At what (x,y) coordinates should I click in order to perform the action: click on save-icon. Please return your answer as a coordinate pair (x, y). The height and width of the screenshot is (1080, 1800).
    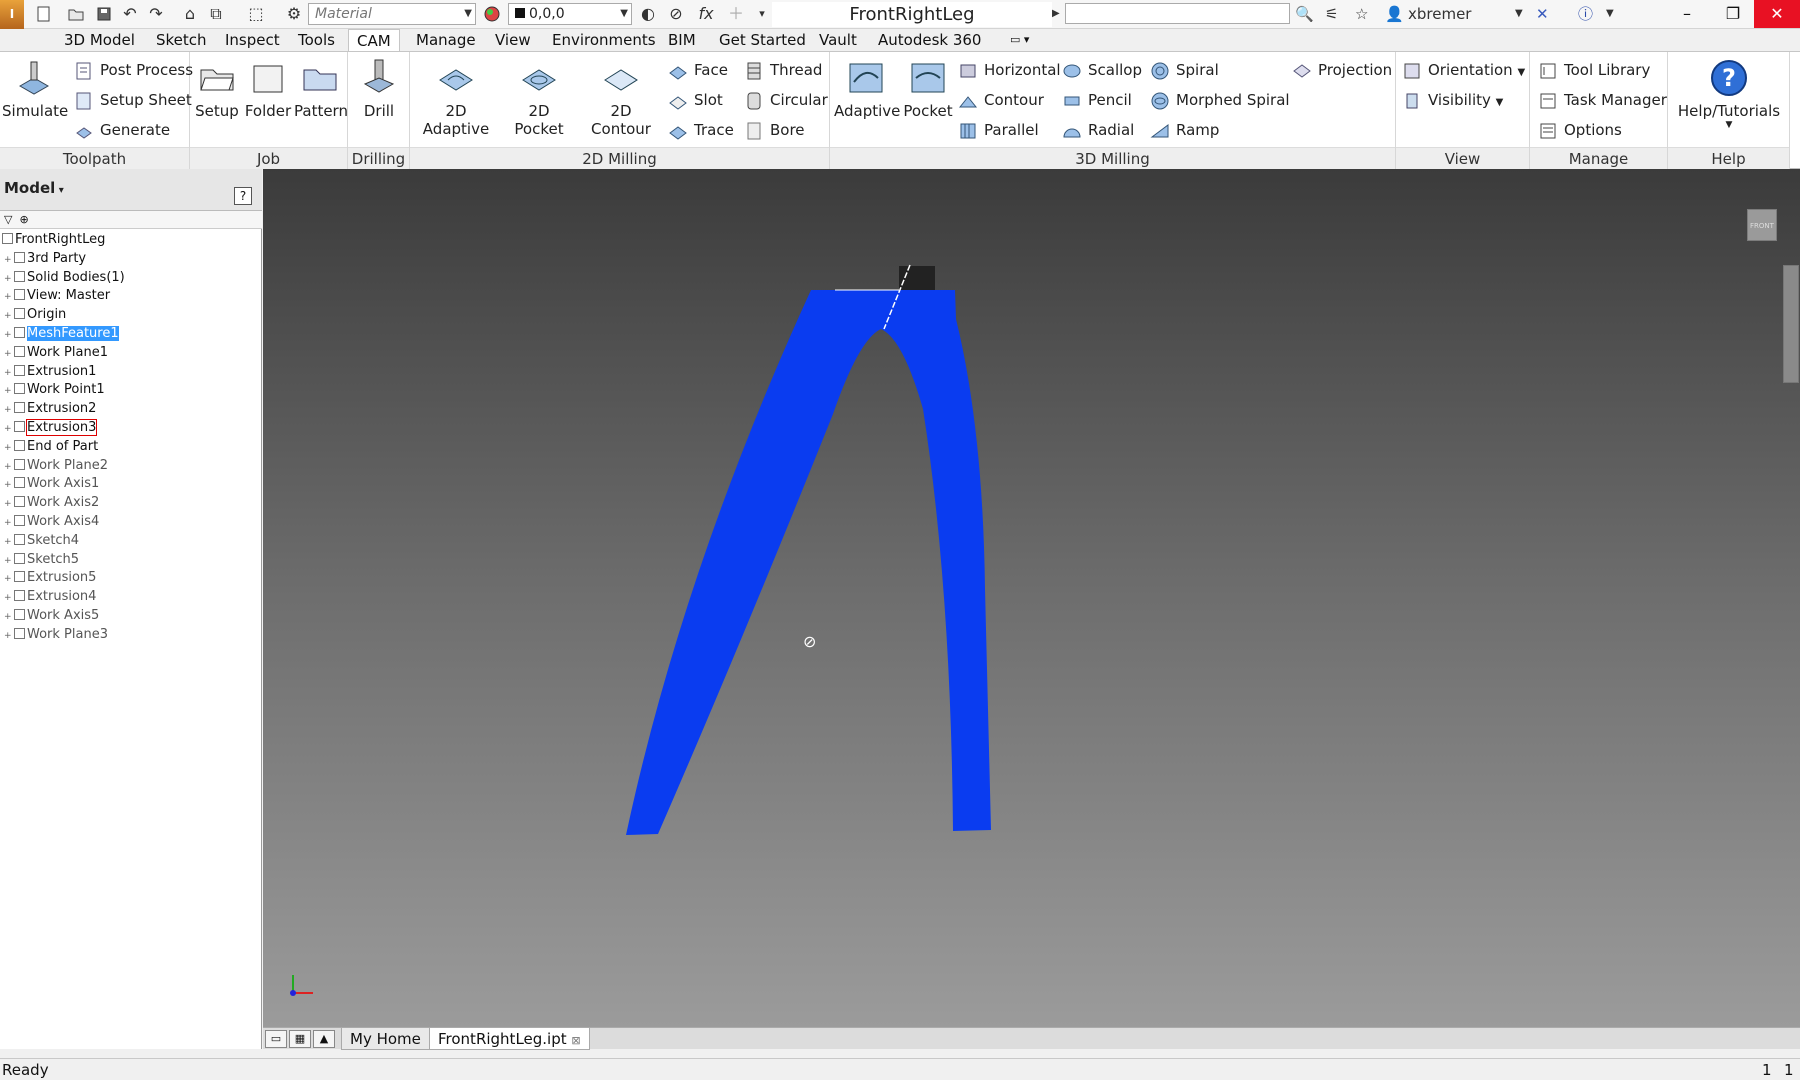
    Looking at the image, I should click on (104, 14).